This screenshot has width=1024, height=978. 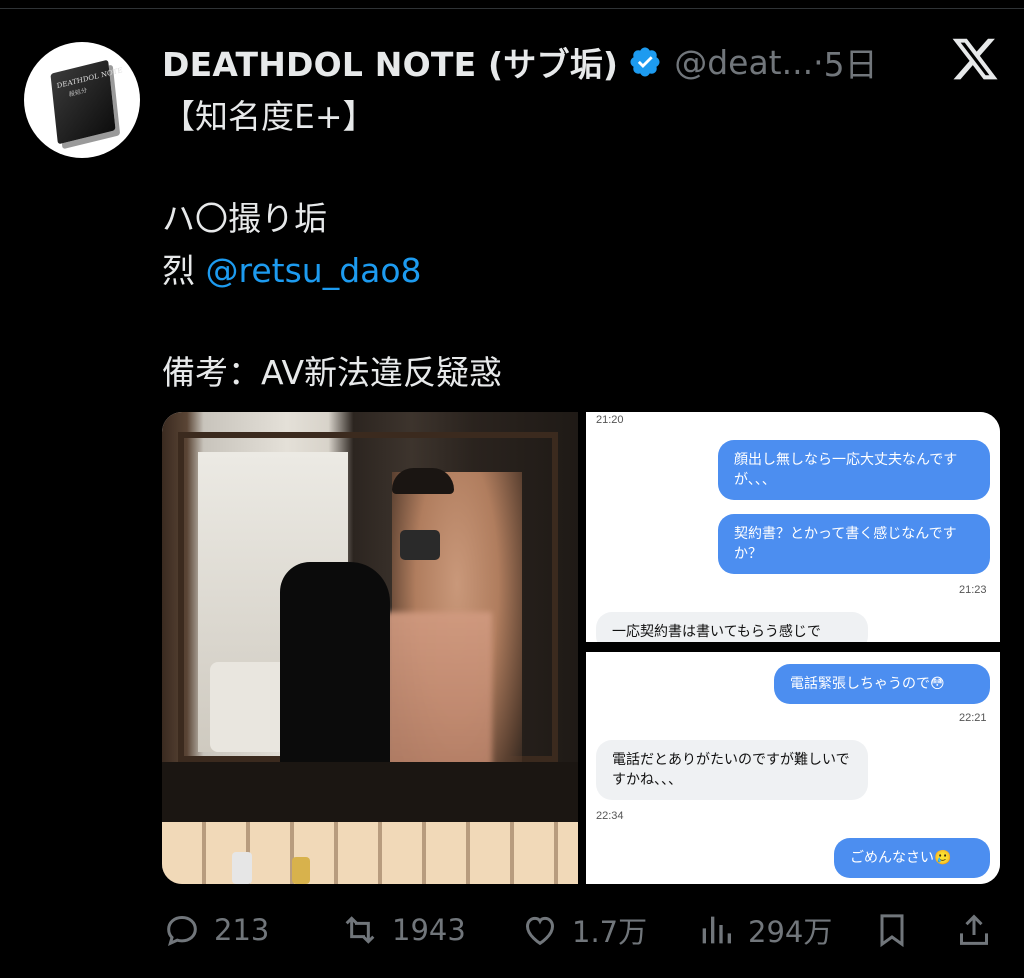 I want to click on censor-blur, so click(x=432, y=699).